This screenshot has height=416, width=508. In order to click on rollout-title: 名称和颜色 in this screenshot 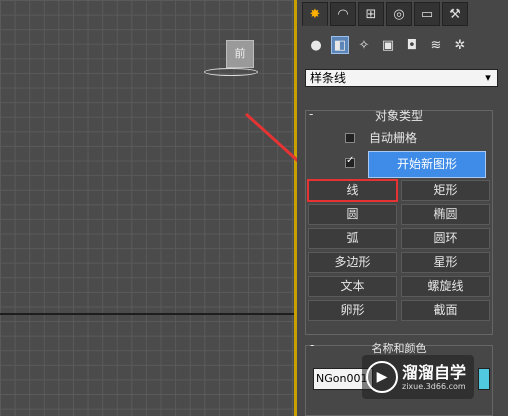, I will do `click(399, 348)`.